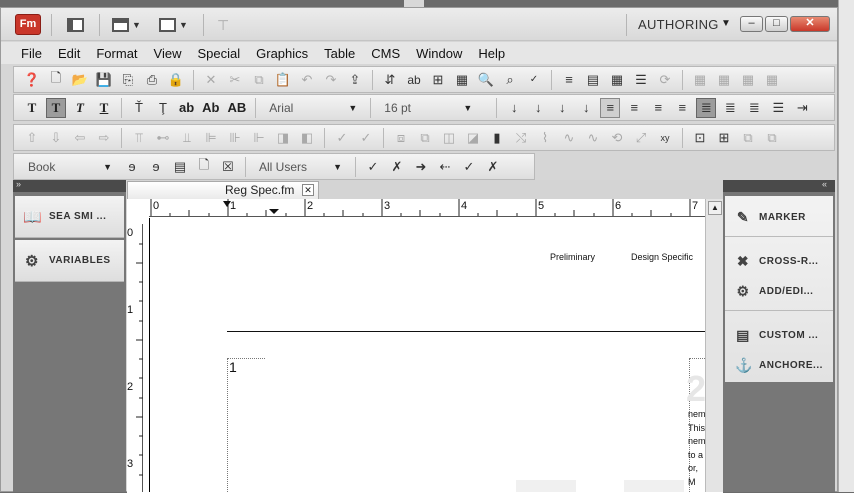 The height and width of the screenshot is (493, 854). I want to click on menu-special: Special, so click(218, 53).